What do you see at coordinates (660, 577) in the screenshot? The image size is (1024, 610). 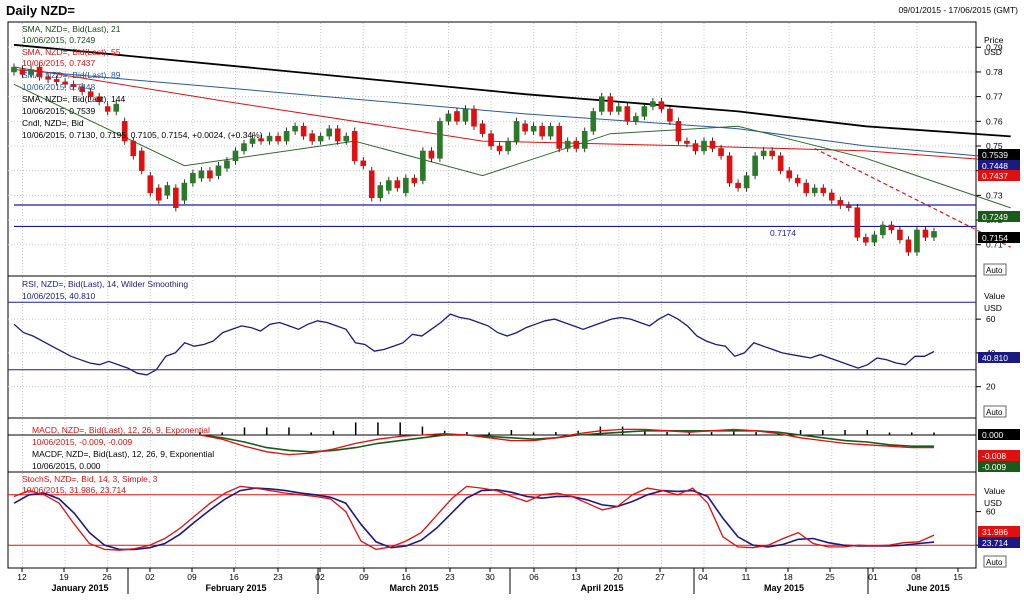 I see `x-tick-label: 27` at bounding box center [660, 577].